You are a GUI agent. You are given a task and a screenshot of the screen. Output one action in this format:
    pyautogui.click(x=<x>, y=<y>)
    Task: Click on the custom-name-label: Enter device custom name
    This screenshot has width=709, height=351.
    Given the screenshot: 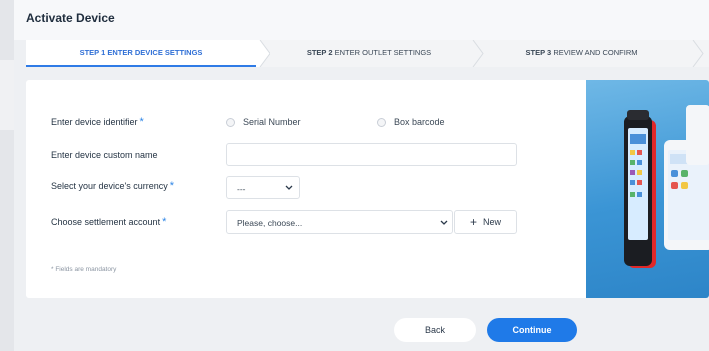 What is the action you would take?
    pyautogui.click(x=104, y=155)
    